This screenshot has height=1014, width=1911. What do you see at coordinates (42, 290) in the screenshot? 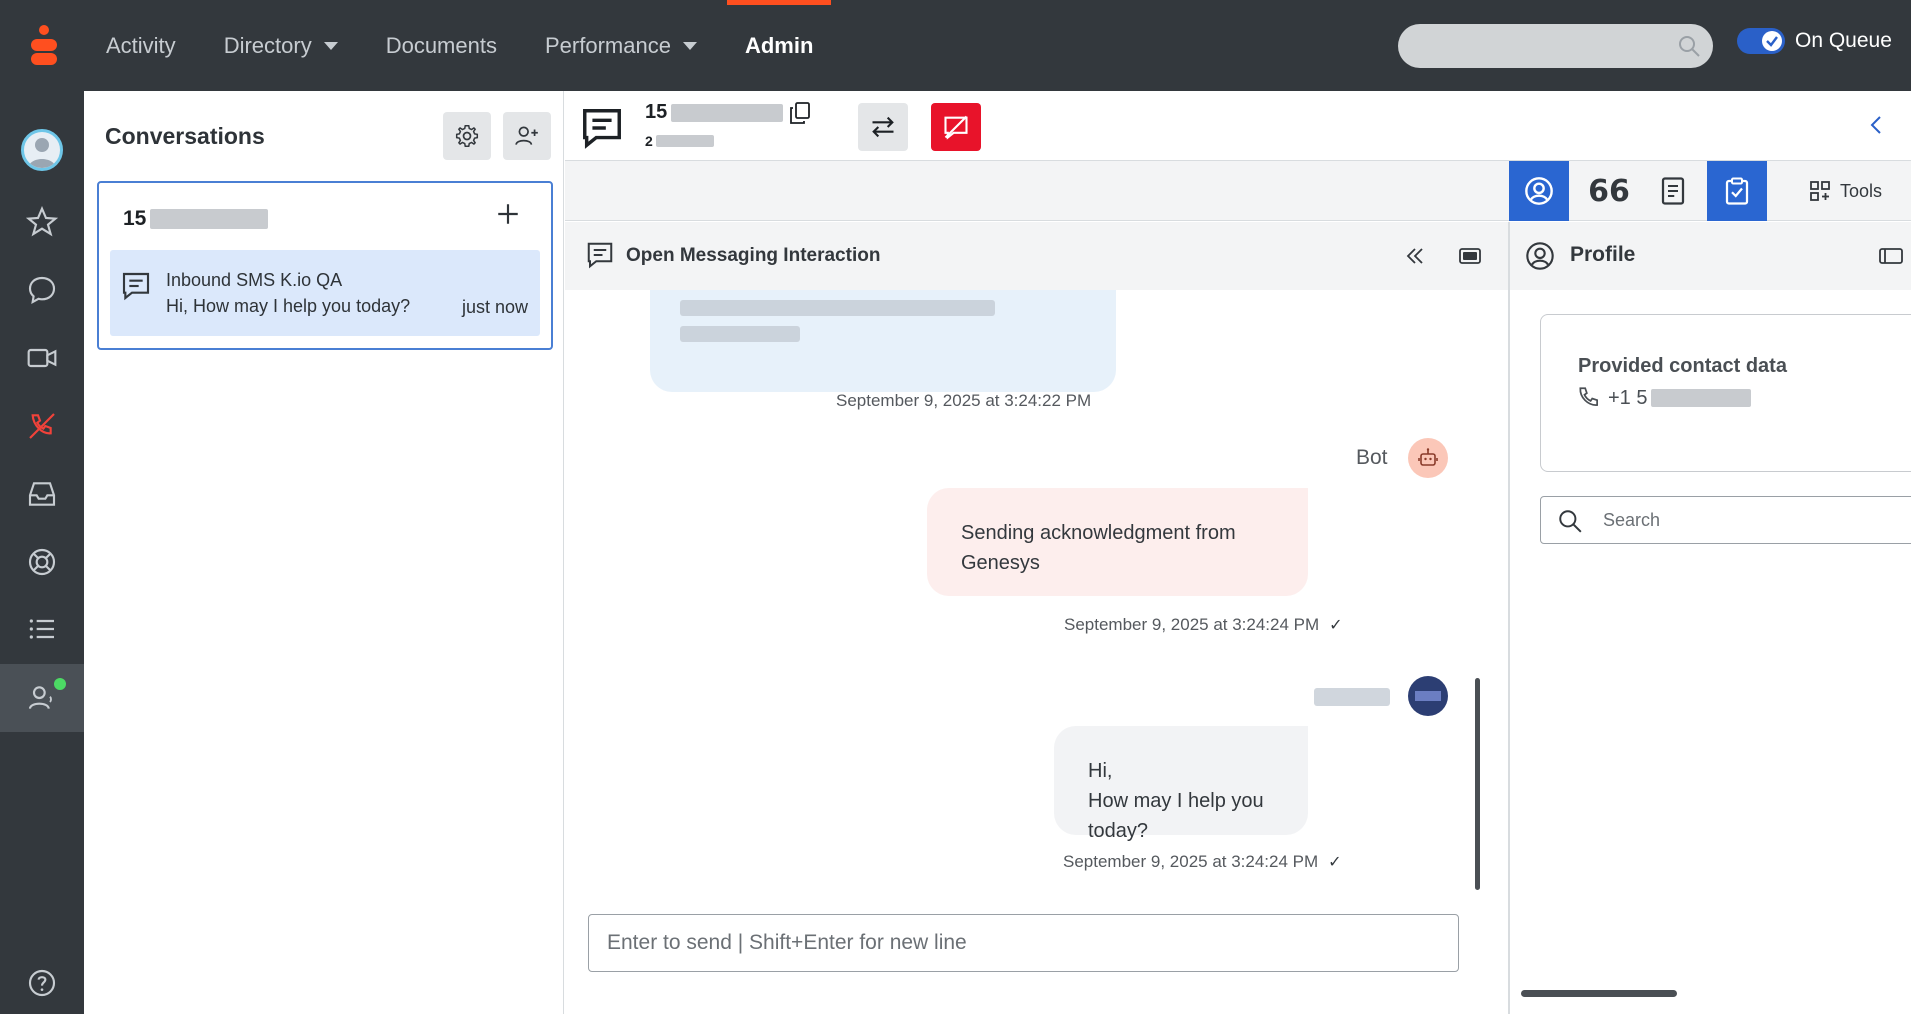
I see `rail-chat` at bounding box center [42, 290].